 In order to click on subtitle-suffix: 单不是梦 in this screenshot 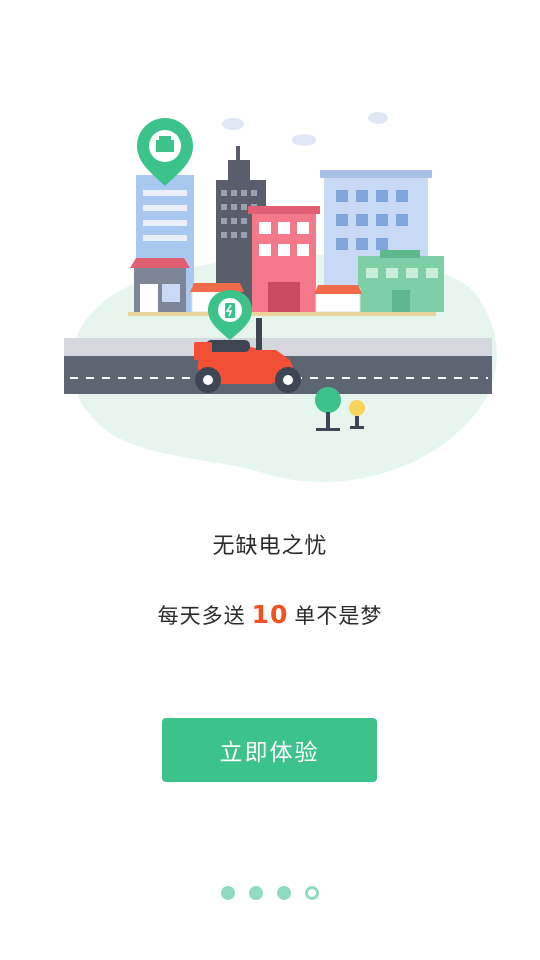, I will do `click(338, 616)`.